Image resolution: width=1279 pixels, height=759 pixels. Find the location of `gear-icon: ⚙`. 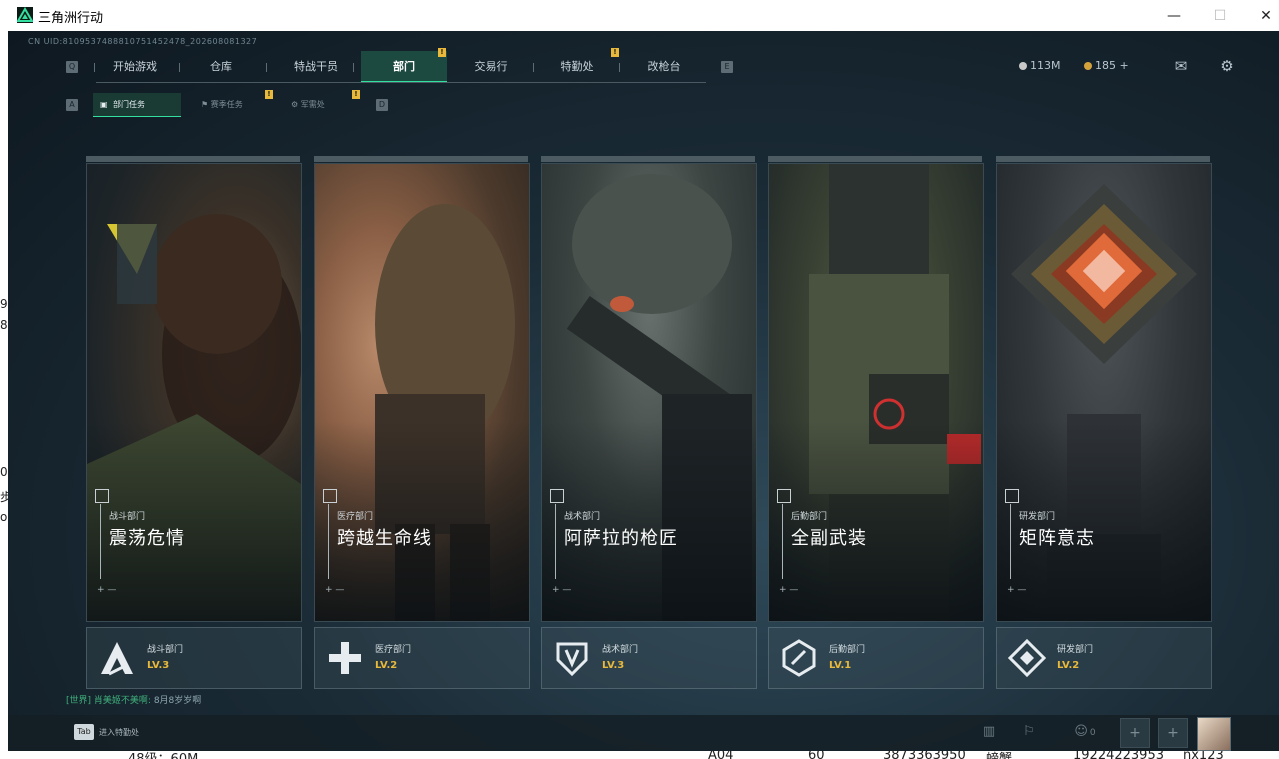

gear-icon: ⚙ is located at coordinates (1227, 66).